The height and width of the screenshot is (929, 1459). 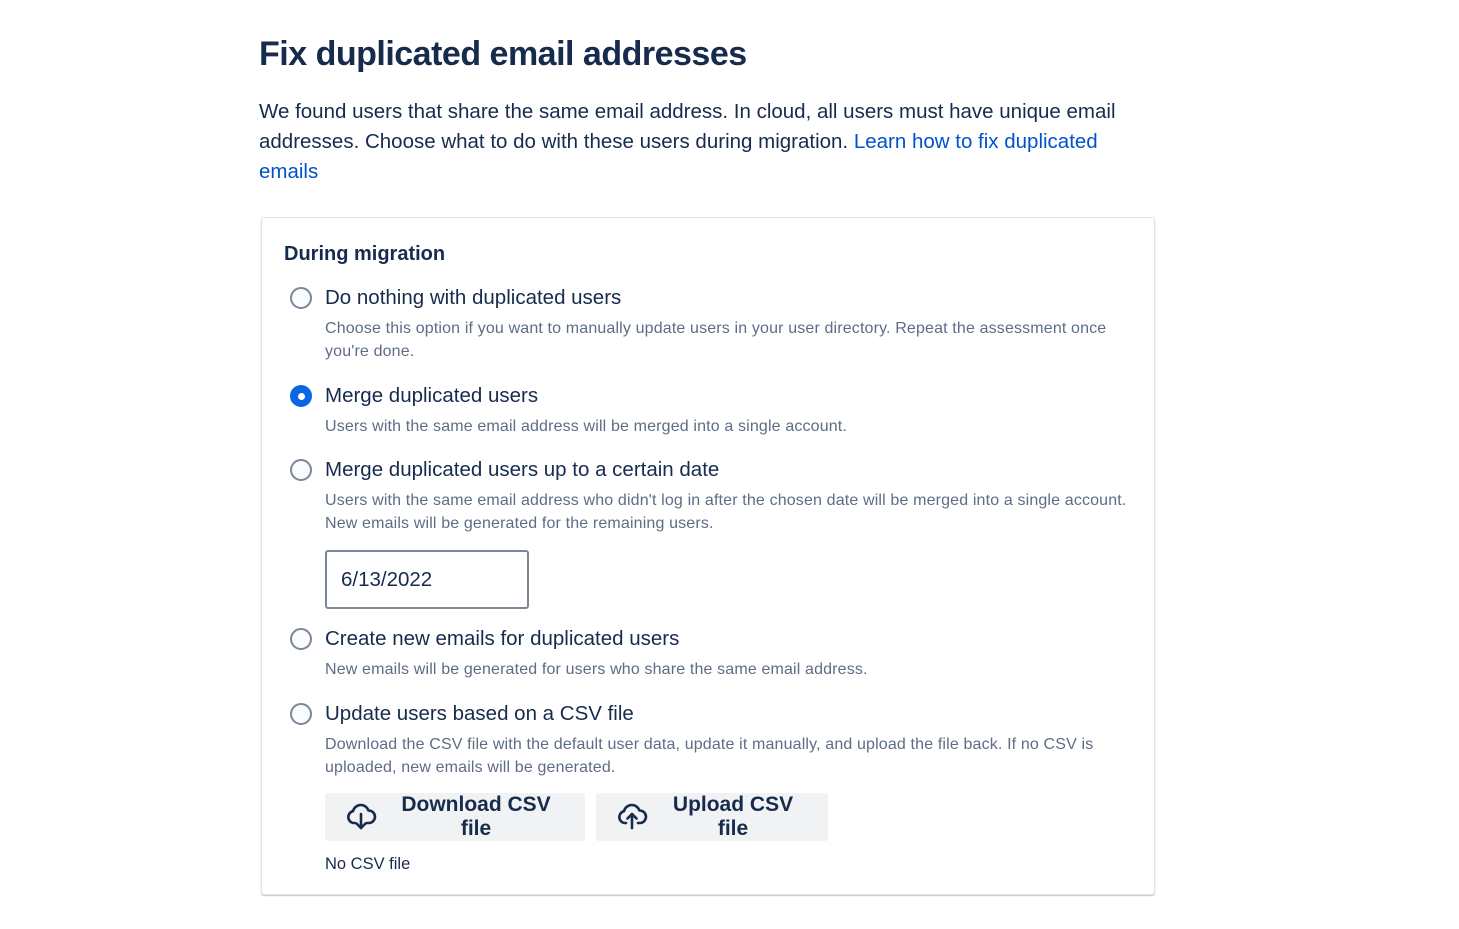 What do you see at coordinates (431, 396) in the screenshot?
I see `option-label-merge: Merge duplicated users` at bounding box center [431, 396].